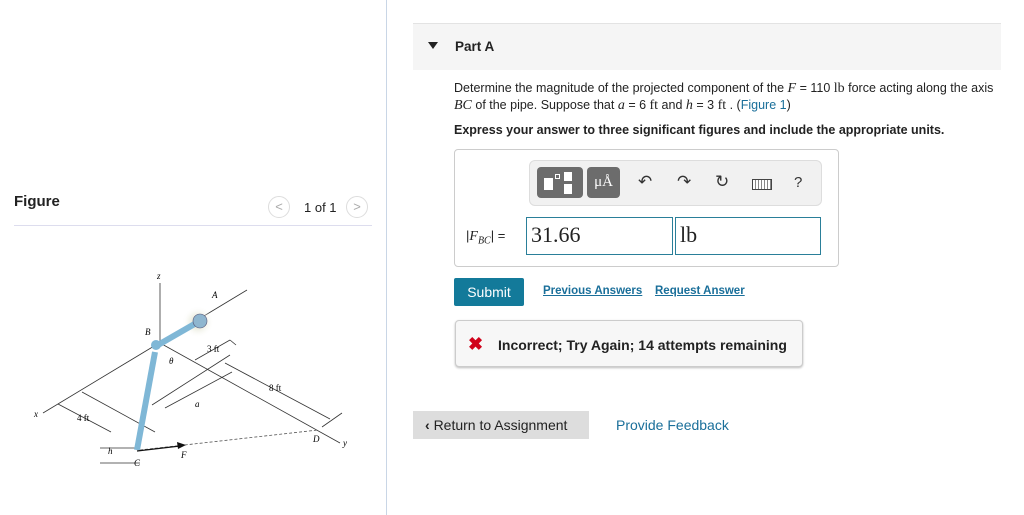 Image resolution: width=1024 pixels, height=515 pixels. Describe the element at coordinates (592, 291) in the screenshot. I see `previous-answers-link: Previous Answers` at that location.